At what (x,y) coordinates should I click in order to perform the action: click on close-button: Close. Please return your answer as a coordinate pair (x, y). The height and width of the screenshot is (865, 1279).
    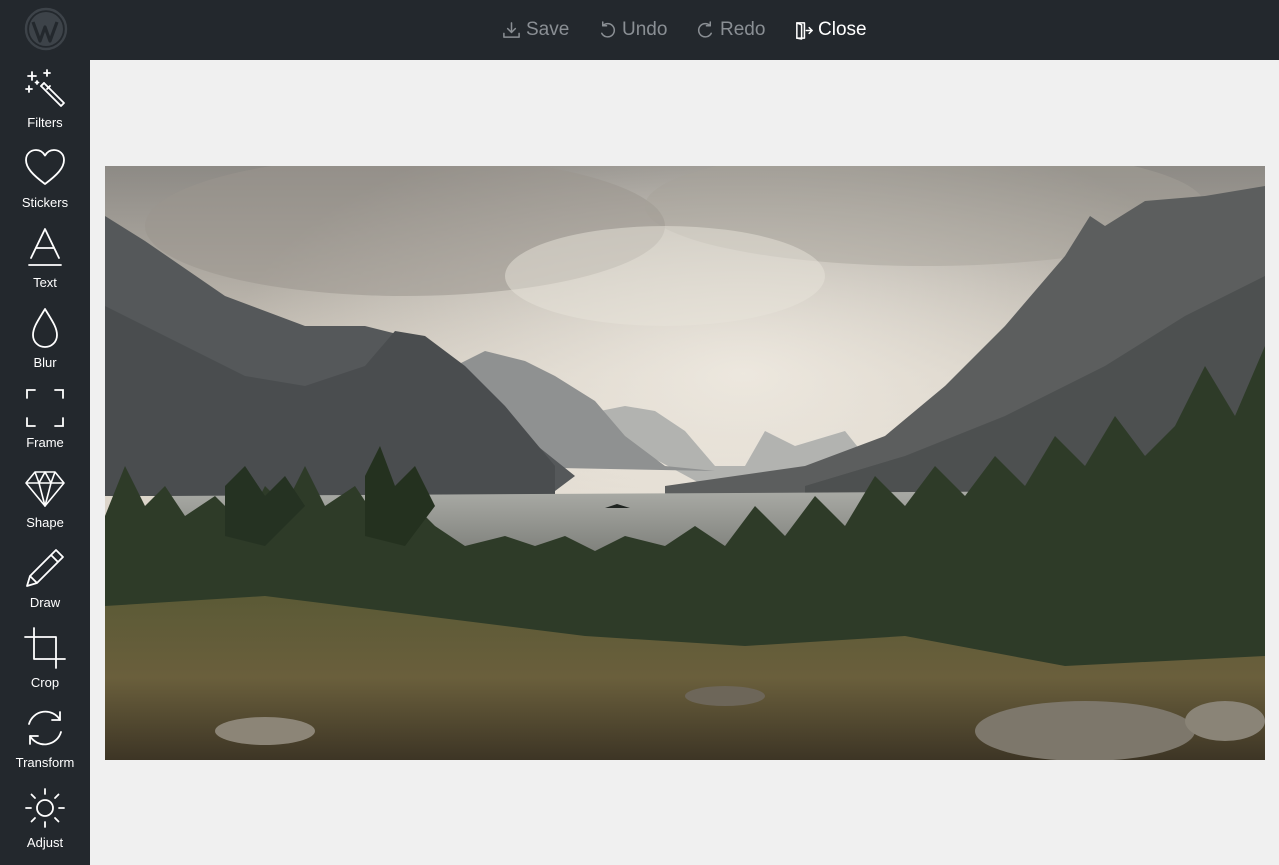
    Looking at the image, I should click on (830, 30).